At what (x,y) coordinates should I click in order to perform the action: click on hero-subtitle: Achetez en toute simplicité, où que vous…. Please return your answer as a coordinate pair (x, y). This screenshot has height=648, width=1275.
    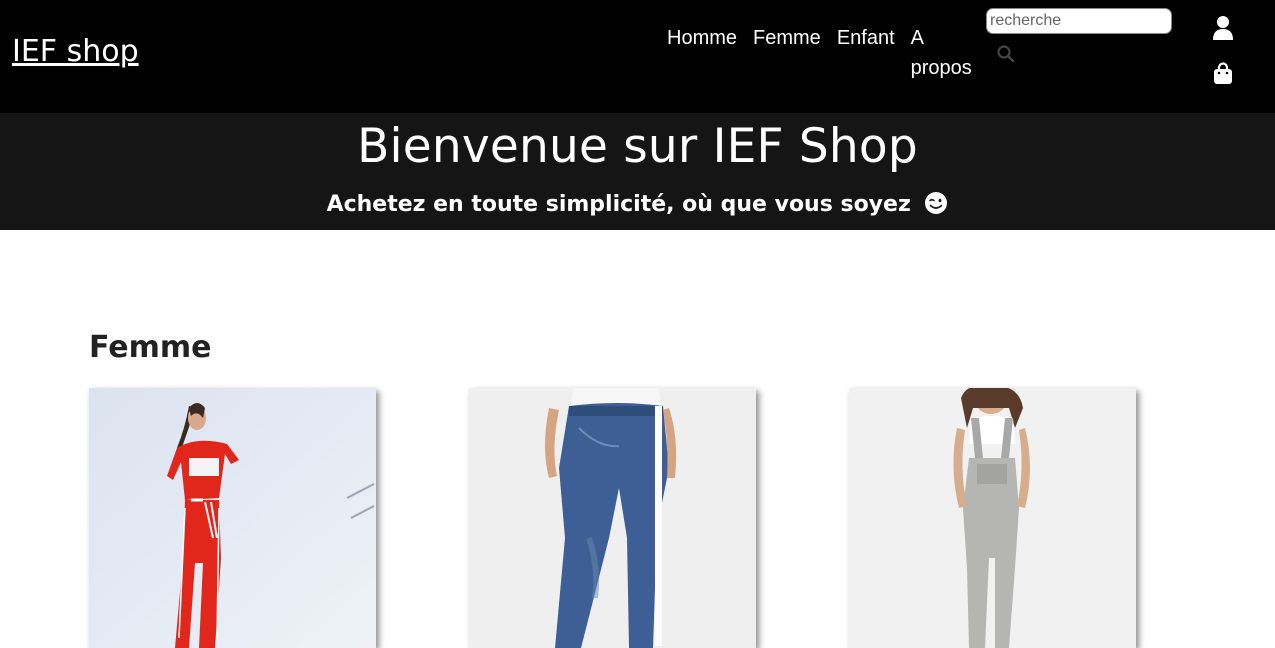
    Looking at the image, I should click on (637, 204).